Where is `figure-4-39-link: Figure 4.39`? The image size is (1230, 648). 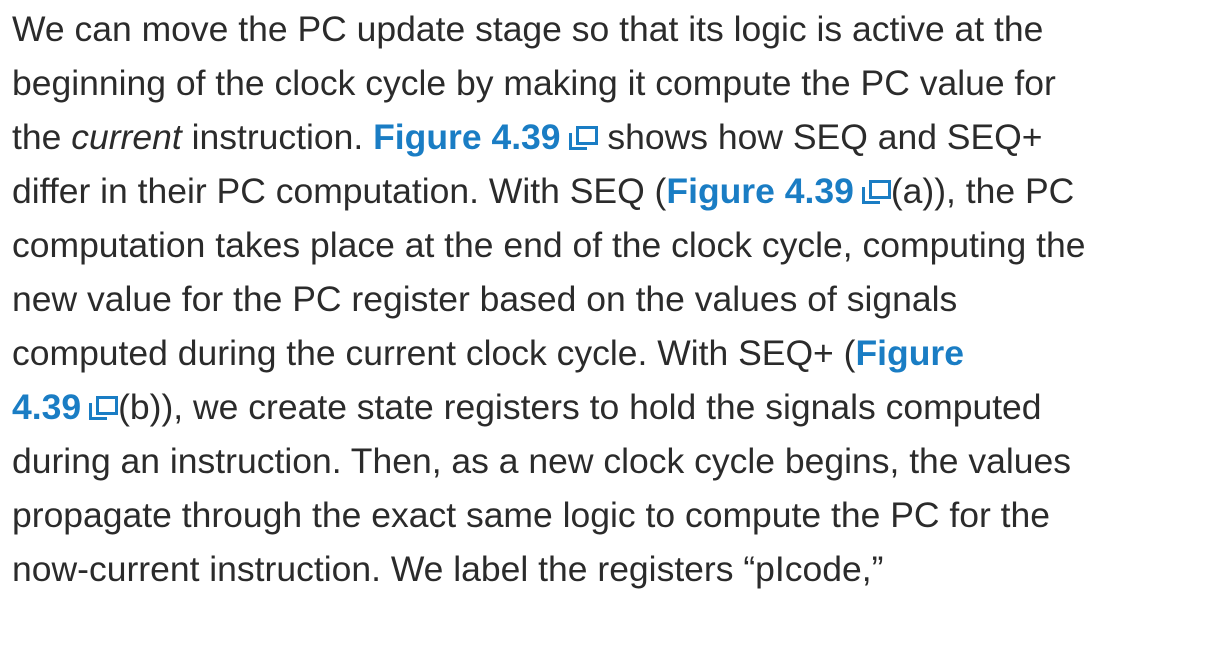
figure-4-39-link: Figure 4.39 is located at coordinates (485, 137).